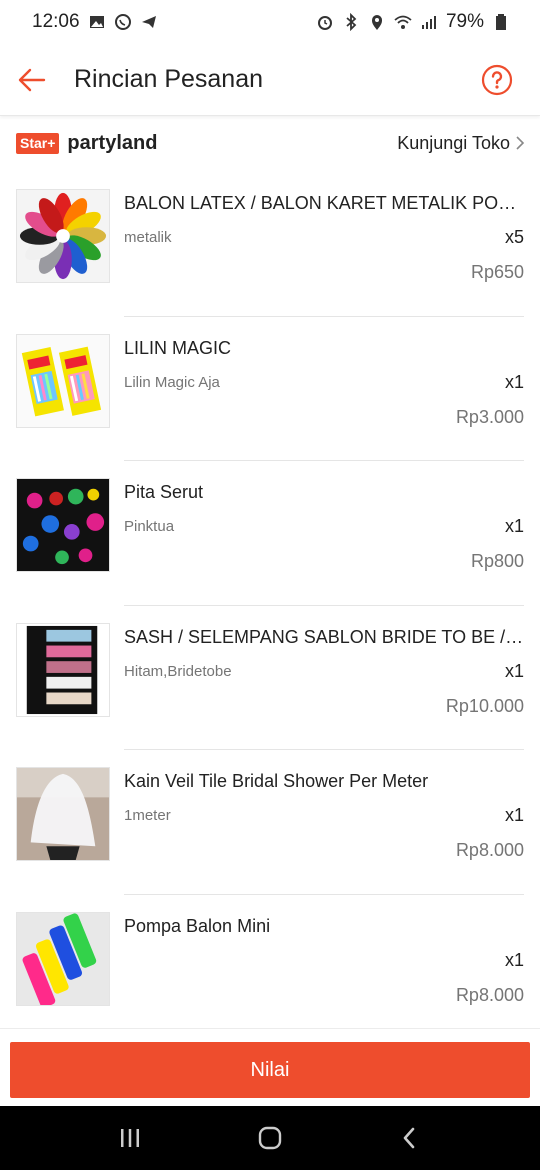  I want to click on product-variant: Hitam,Bridetobe, so click(178, 671).